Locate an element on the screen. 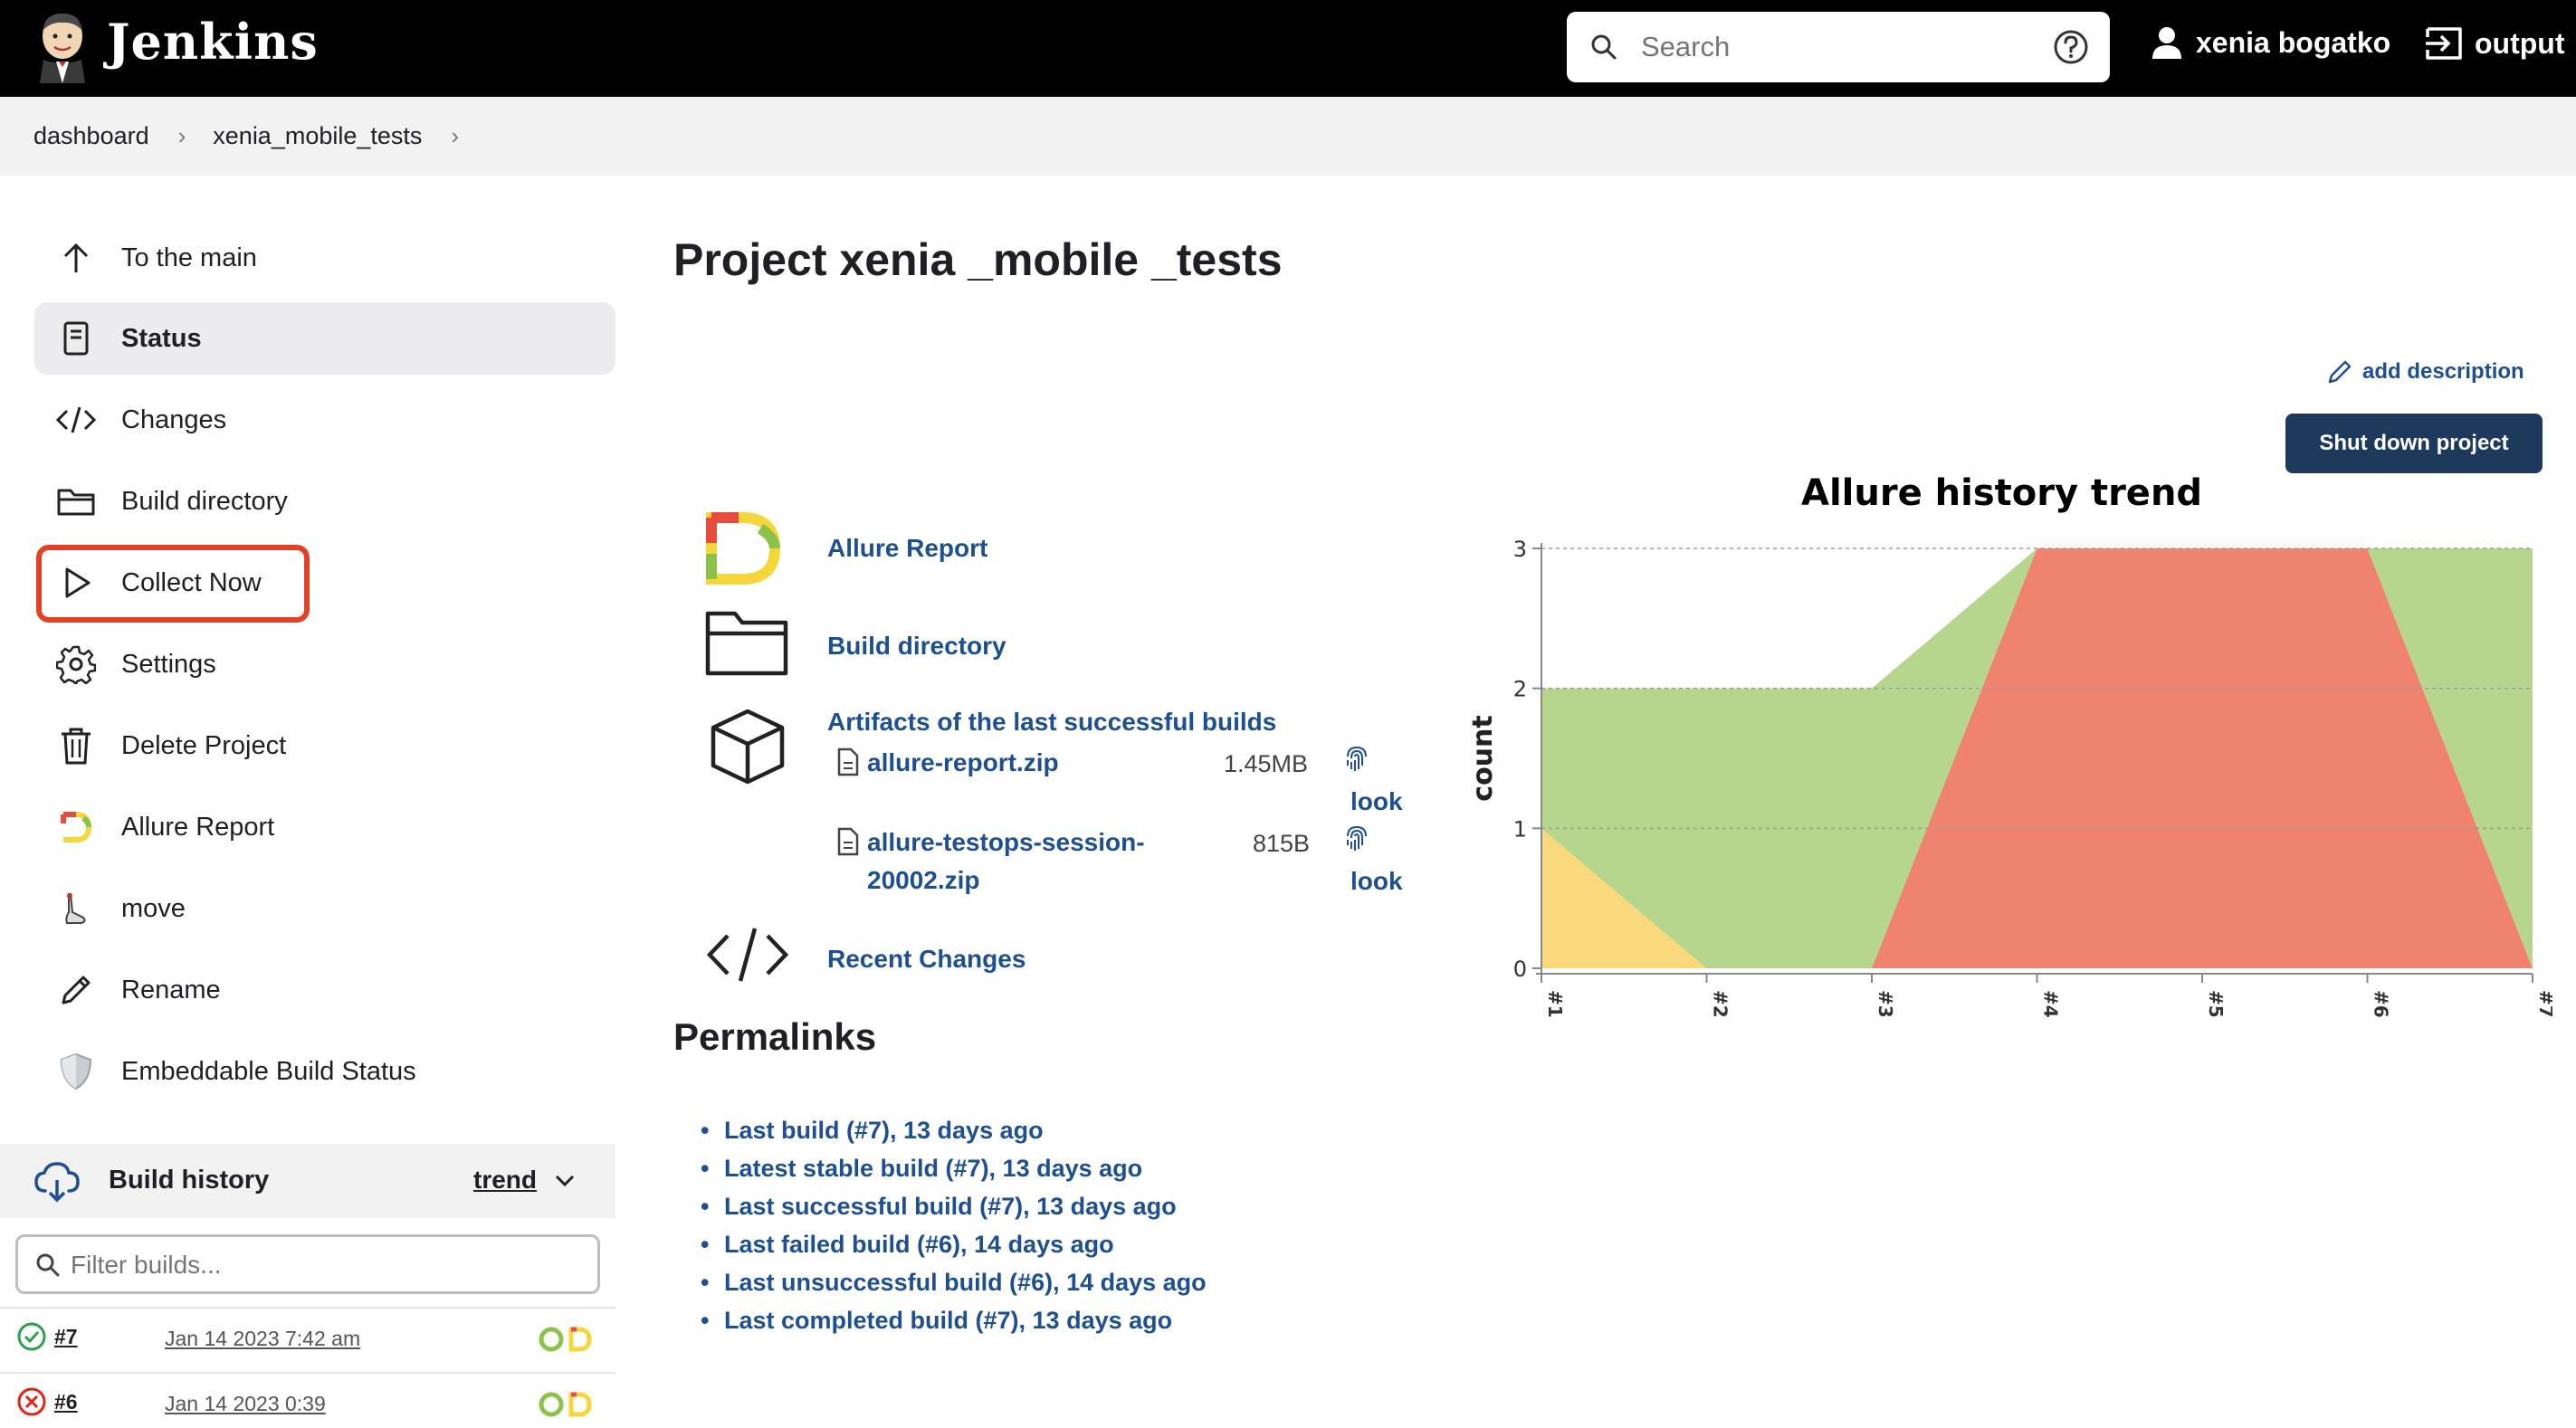  add-description-link: add description is located at coordinates (2425, 372).